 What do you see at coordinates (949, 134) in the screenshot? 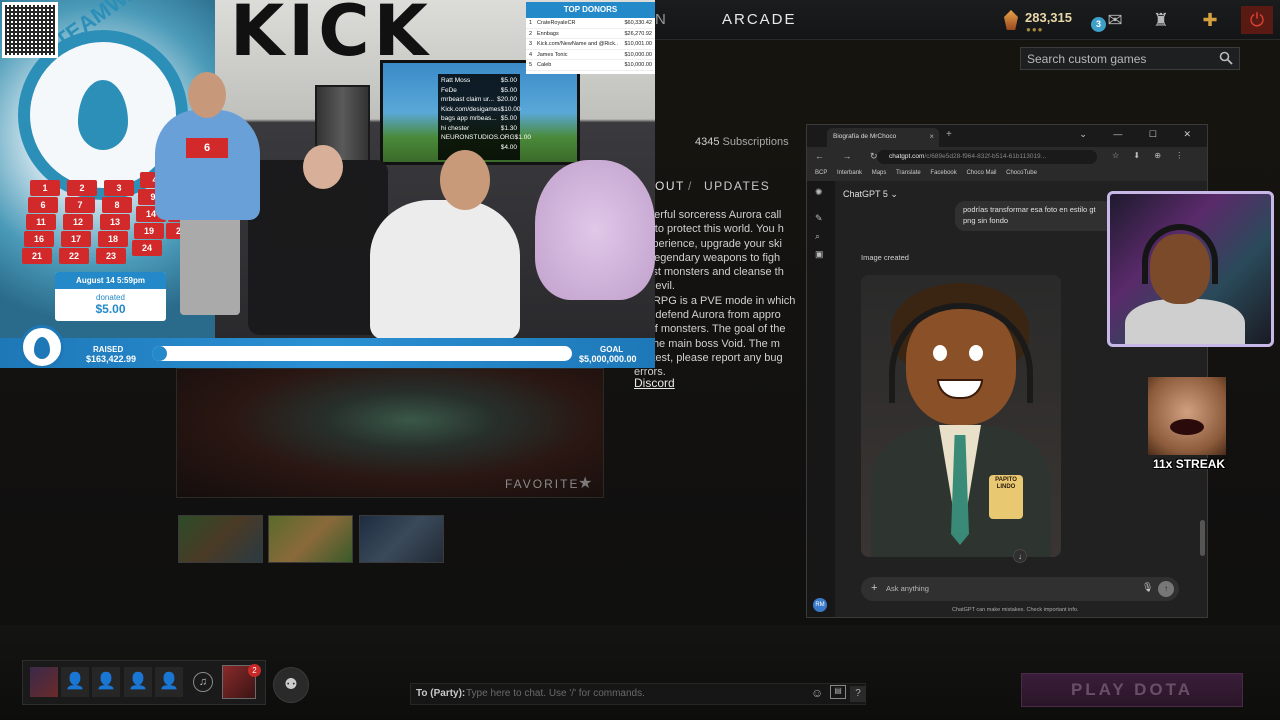
I see `new-tab-button: +` at bounding box center [949, 134].